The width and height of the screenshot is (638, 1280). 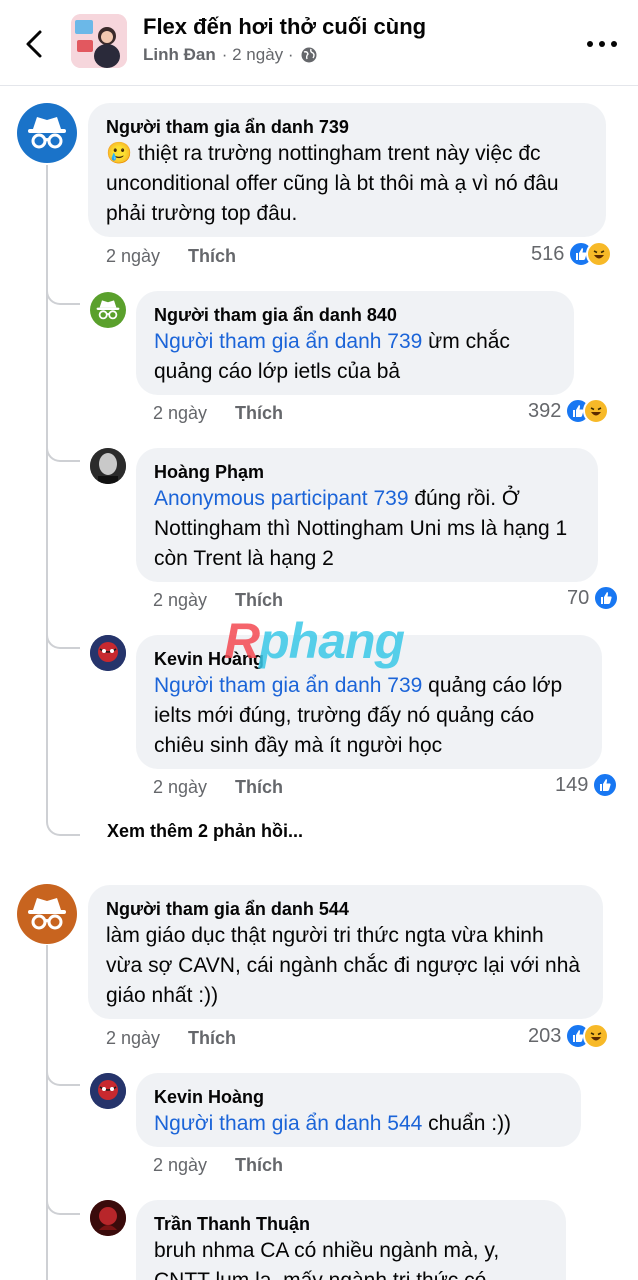 What do you see at coordinates (351, 1224) in the screenshot?
I see `comment-author: Trần Thanh Thuận` at bounding box center [351, 1224].